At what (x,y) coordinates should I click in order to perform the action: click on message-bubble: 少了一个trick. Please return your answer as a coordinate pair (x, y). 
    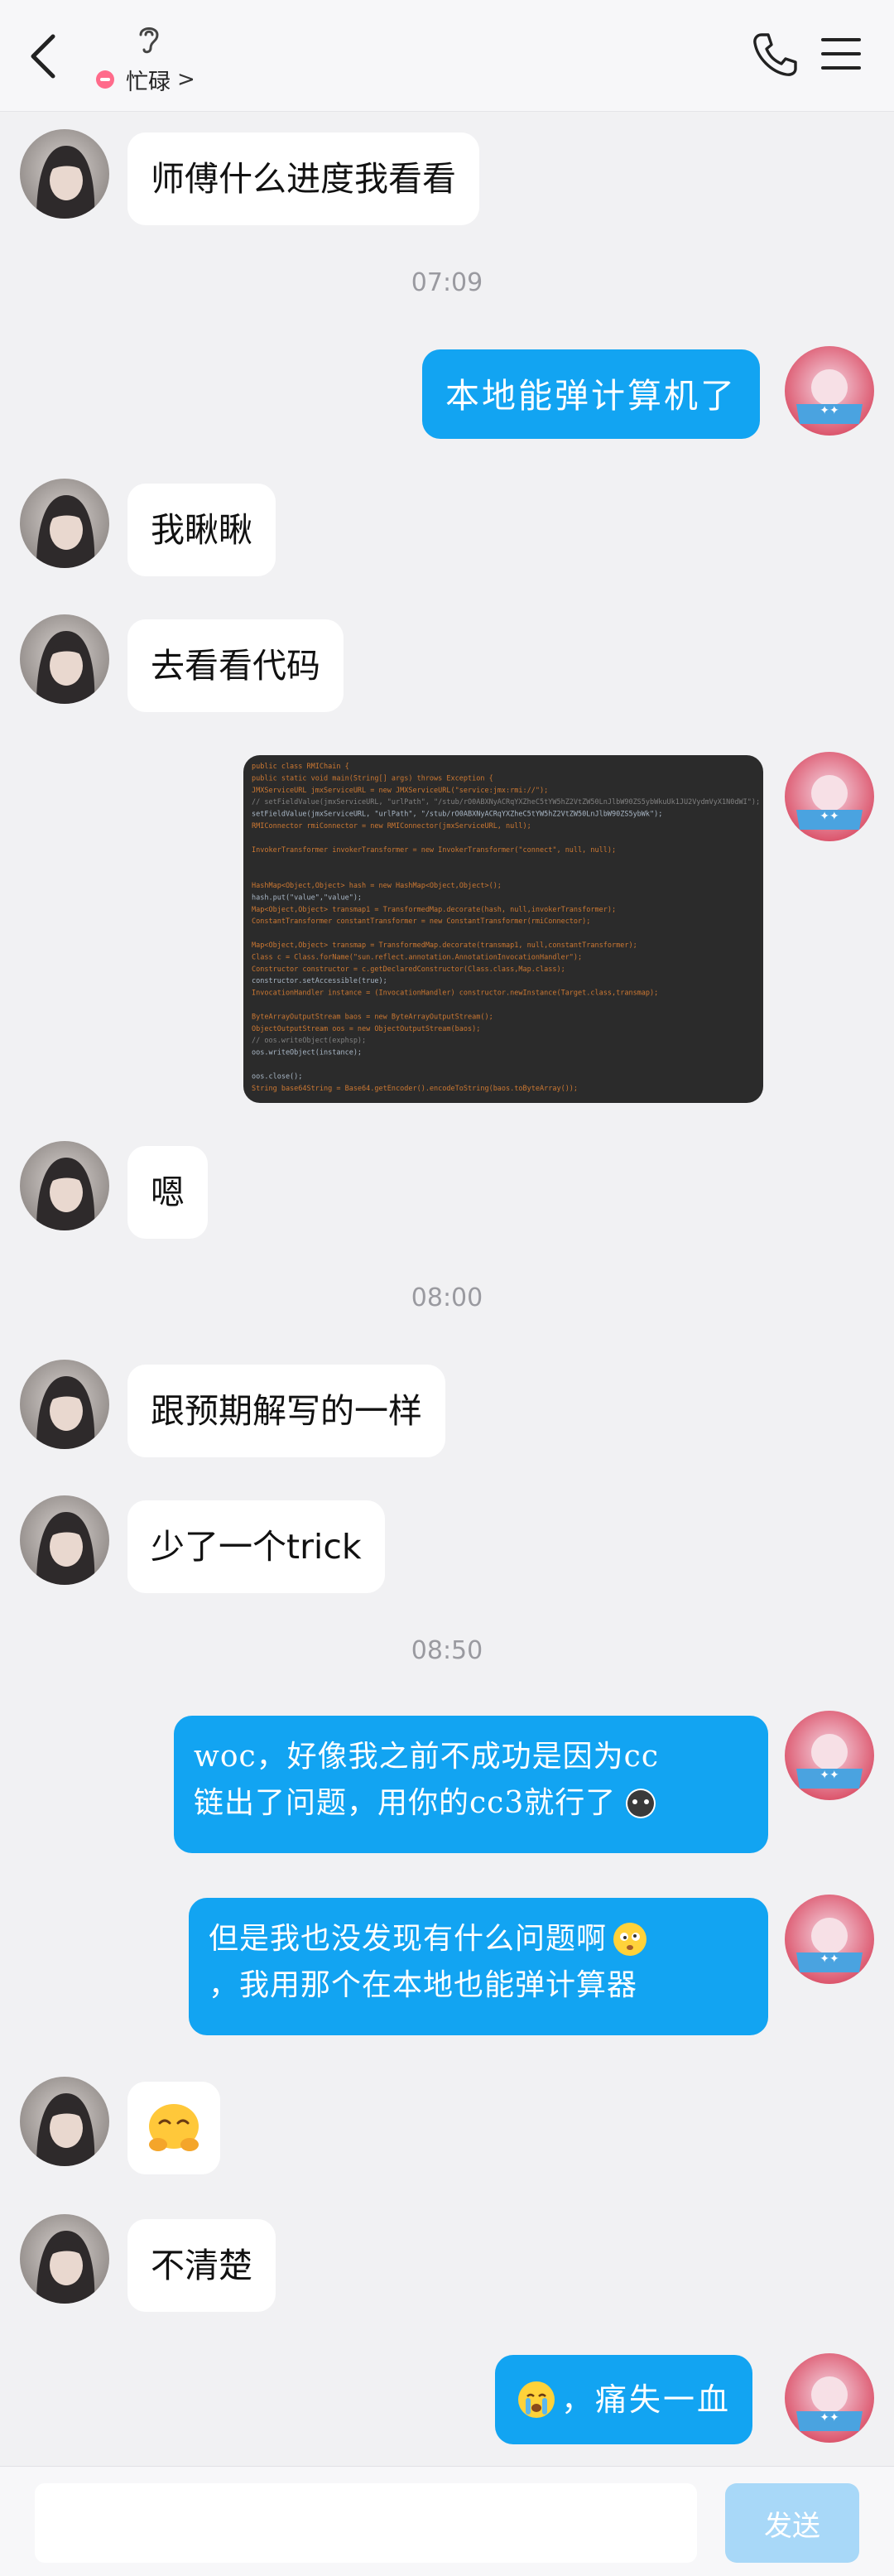
    Looking at the image, I should click on (256, 1546).